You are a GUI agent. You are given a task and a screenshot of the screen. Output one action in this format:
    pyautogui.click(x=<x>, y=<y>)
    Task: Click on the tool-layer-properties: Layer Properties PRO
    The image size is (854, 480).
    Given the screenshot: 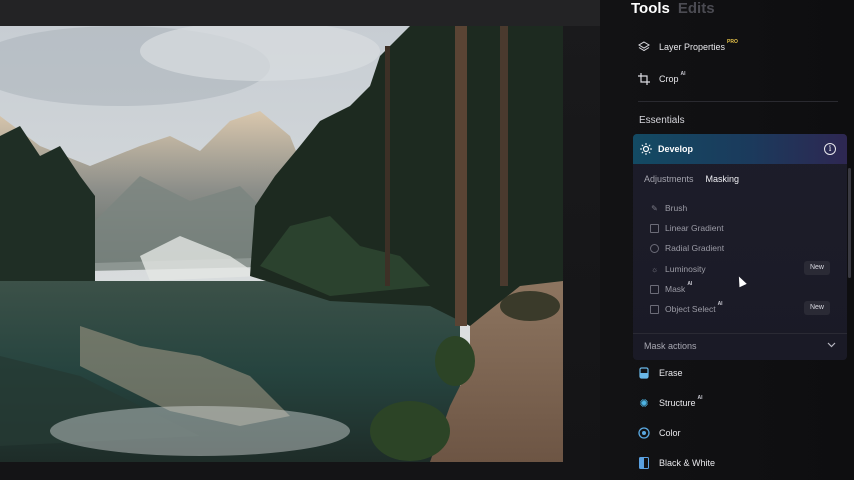 What is the action you would take?
    pyautogui.click(x=688, y=46)
    